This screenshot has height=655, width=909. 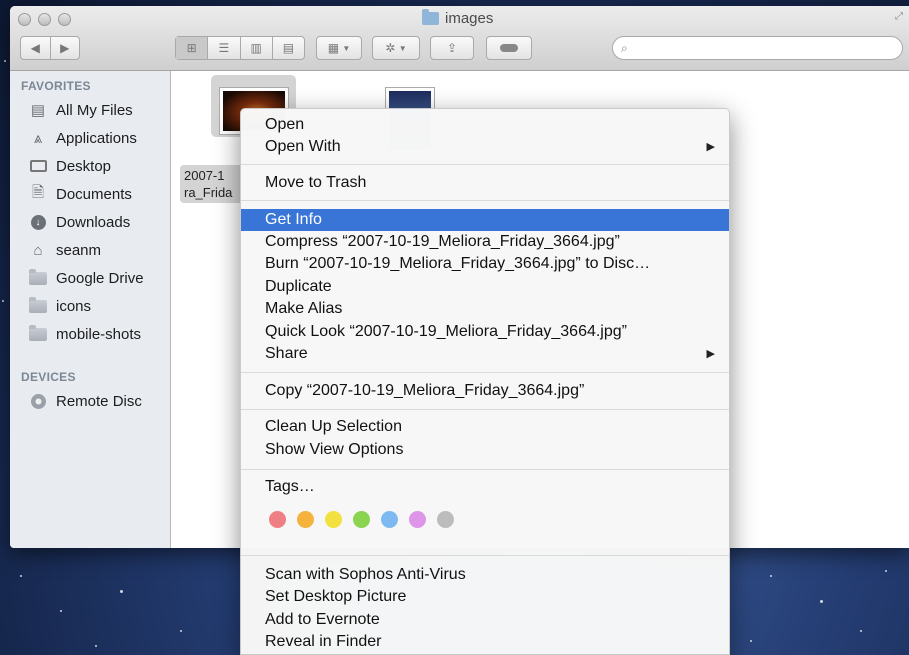 I want to click on menu-item-scan-sophos: Scan with Sophos Anti-Virus, so click(x=485, y=575).